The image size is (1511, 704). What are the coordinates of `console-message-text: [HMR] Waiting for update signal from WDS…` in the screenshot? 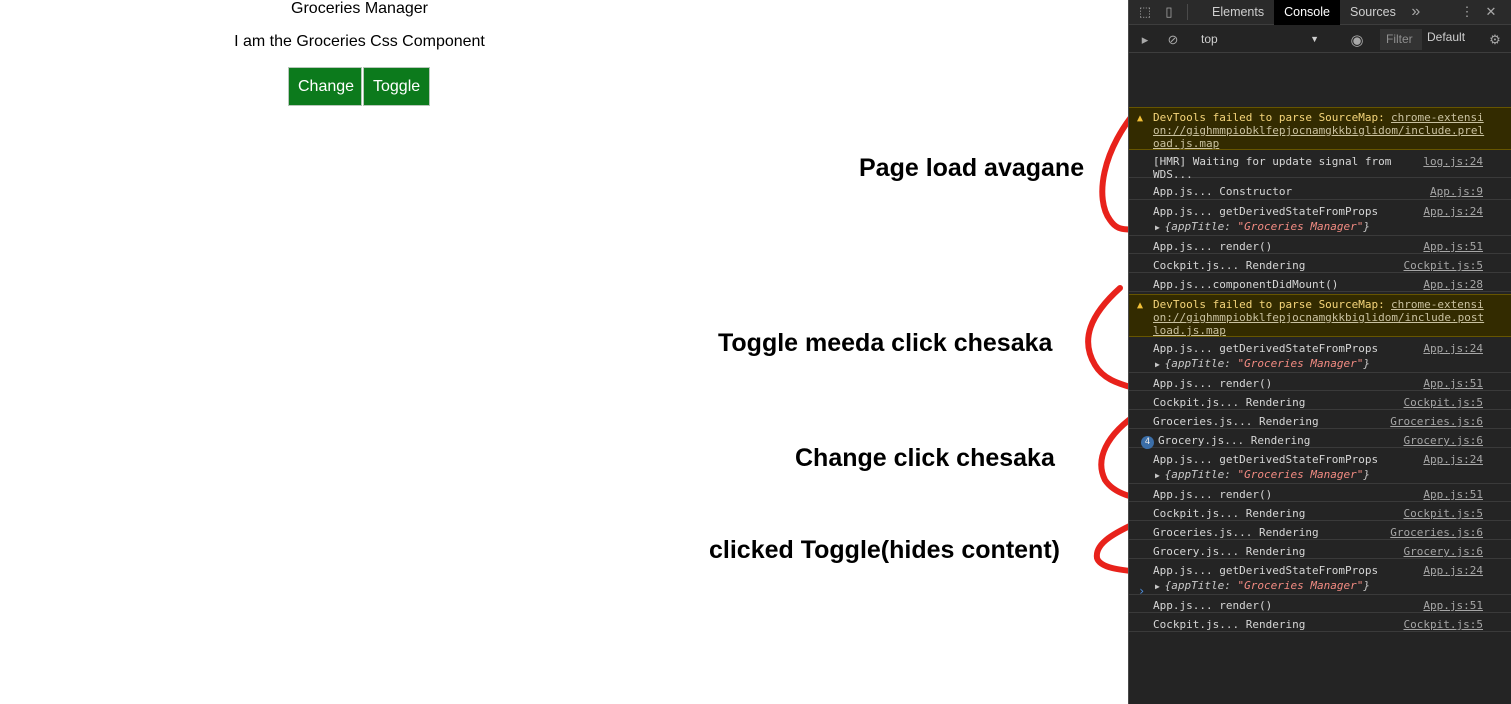 It's located at (1272, 168).